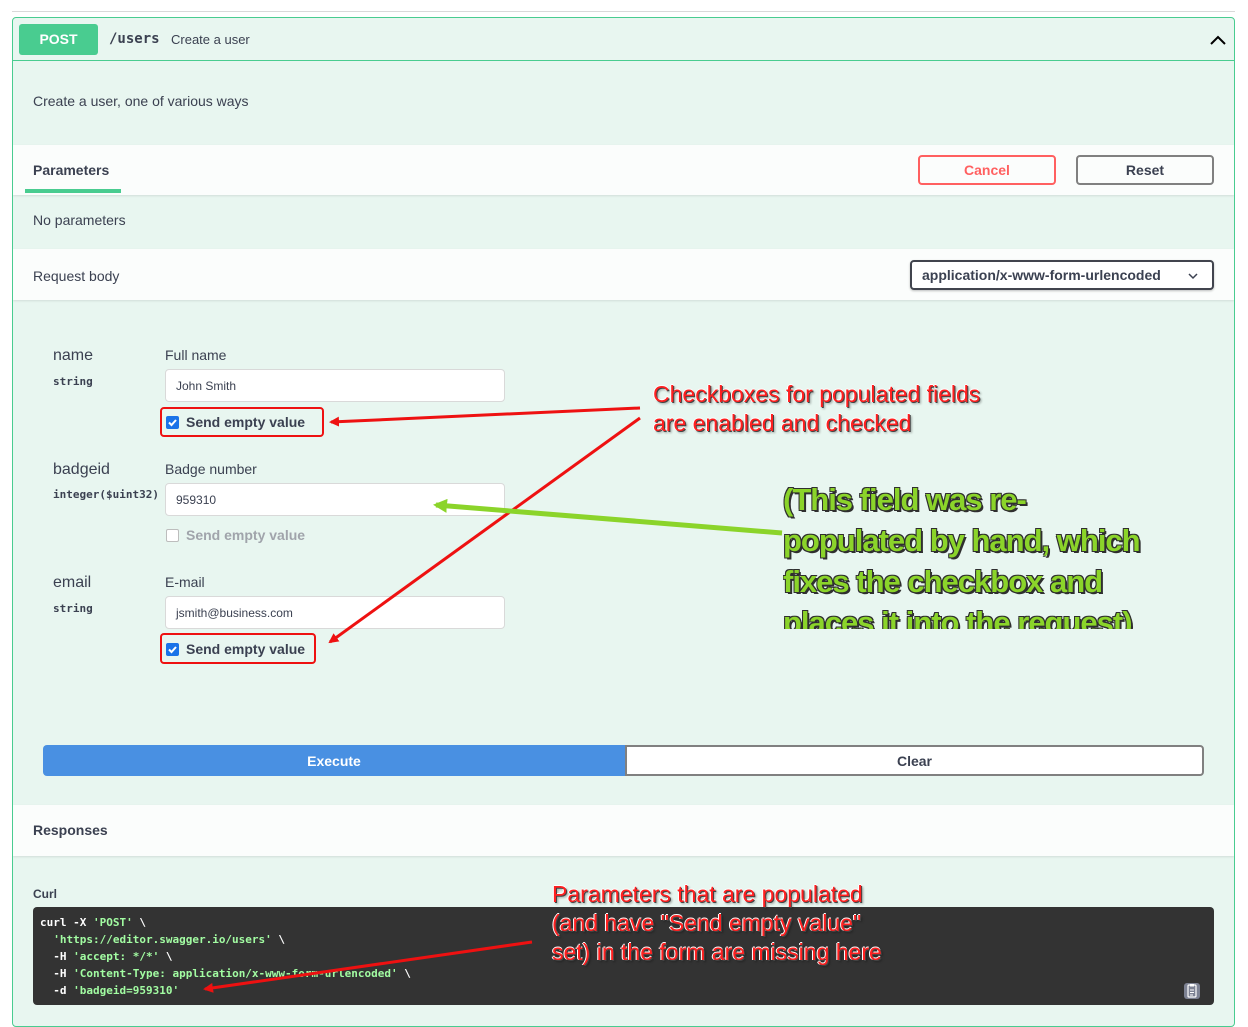 The height and width of the screenshot is (1027, 1248). Describe the element at coordinates (1041, 275) in the screenshot. I see `content-type-value: application/x-www-form-urlencoded` at that location.